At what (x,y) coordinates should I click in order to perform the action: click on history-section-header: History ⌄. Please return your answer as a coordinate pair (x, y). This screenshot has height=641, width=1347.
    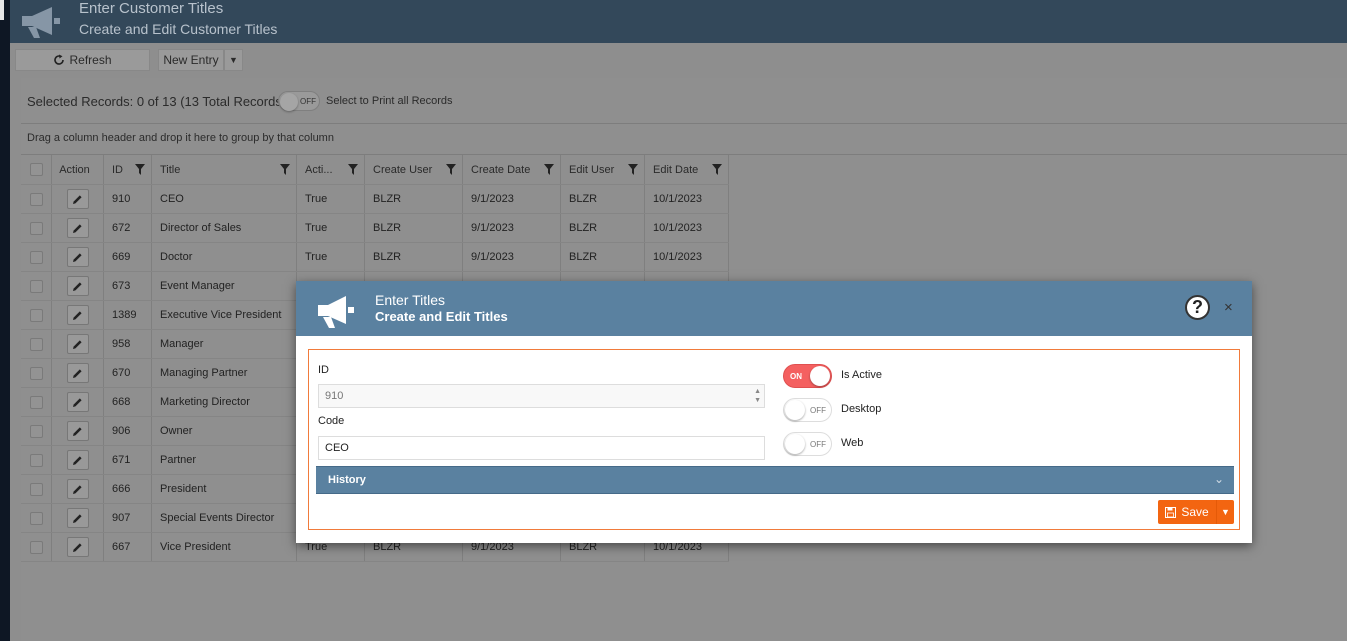
    Looking at the image, I should click on (775, 480).